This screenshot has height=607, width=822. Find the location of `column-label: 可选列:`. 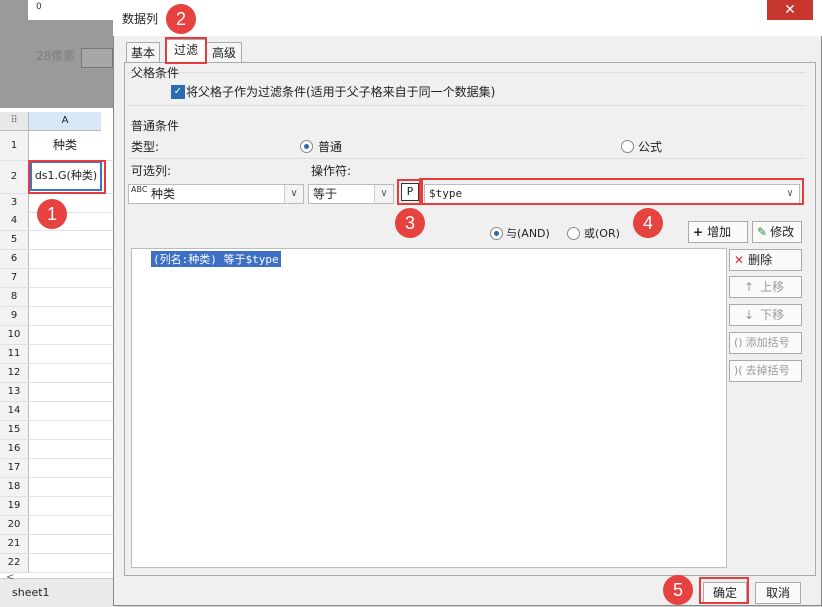

column-label: 可选列: is located at coordinates (151, 171).